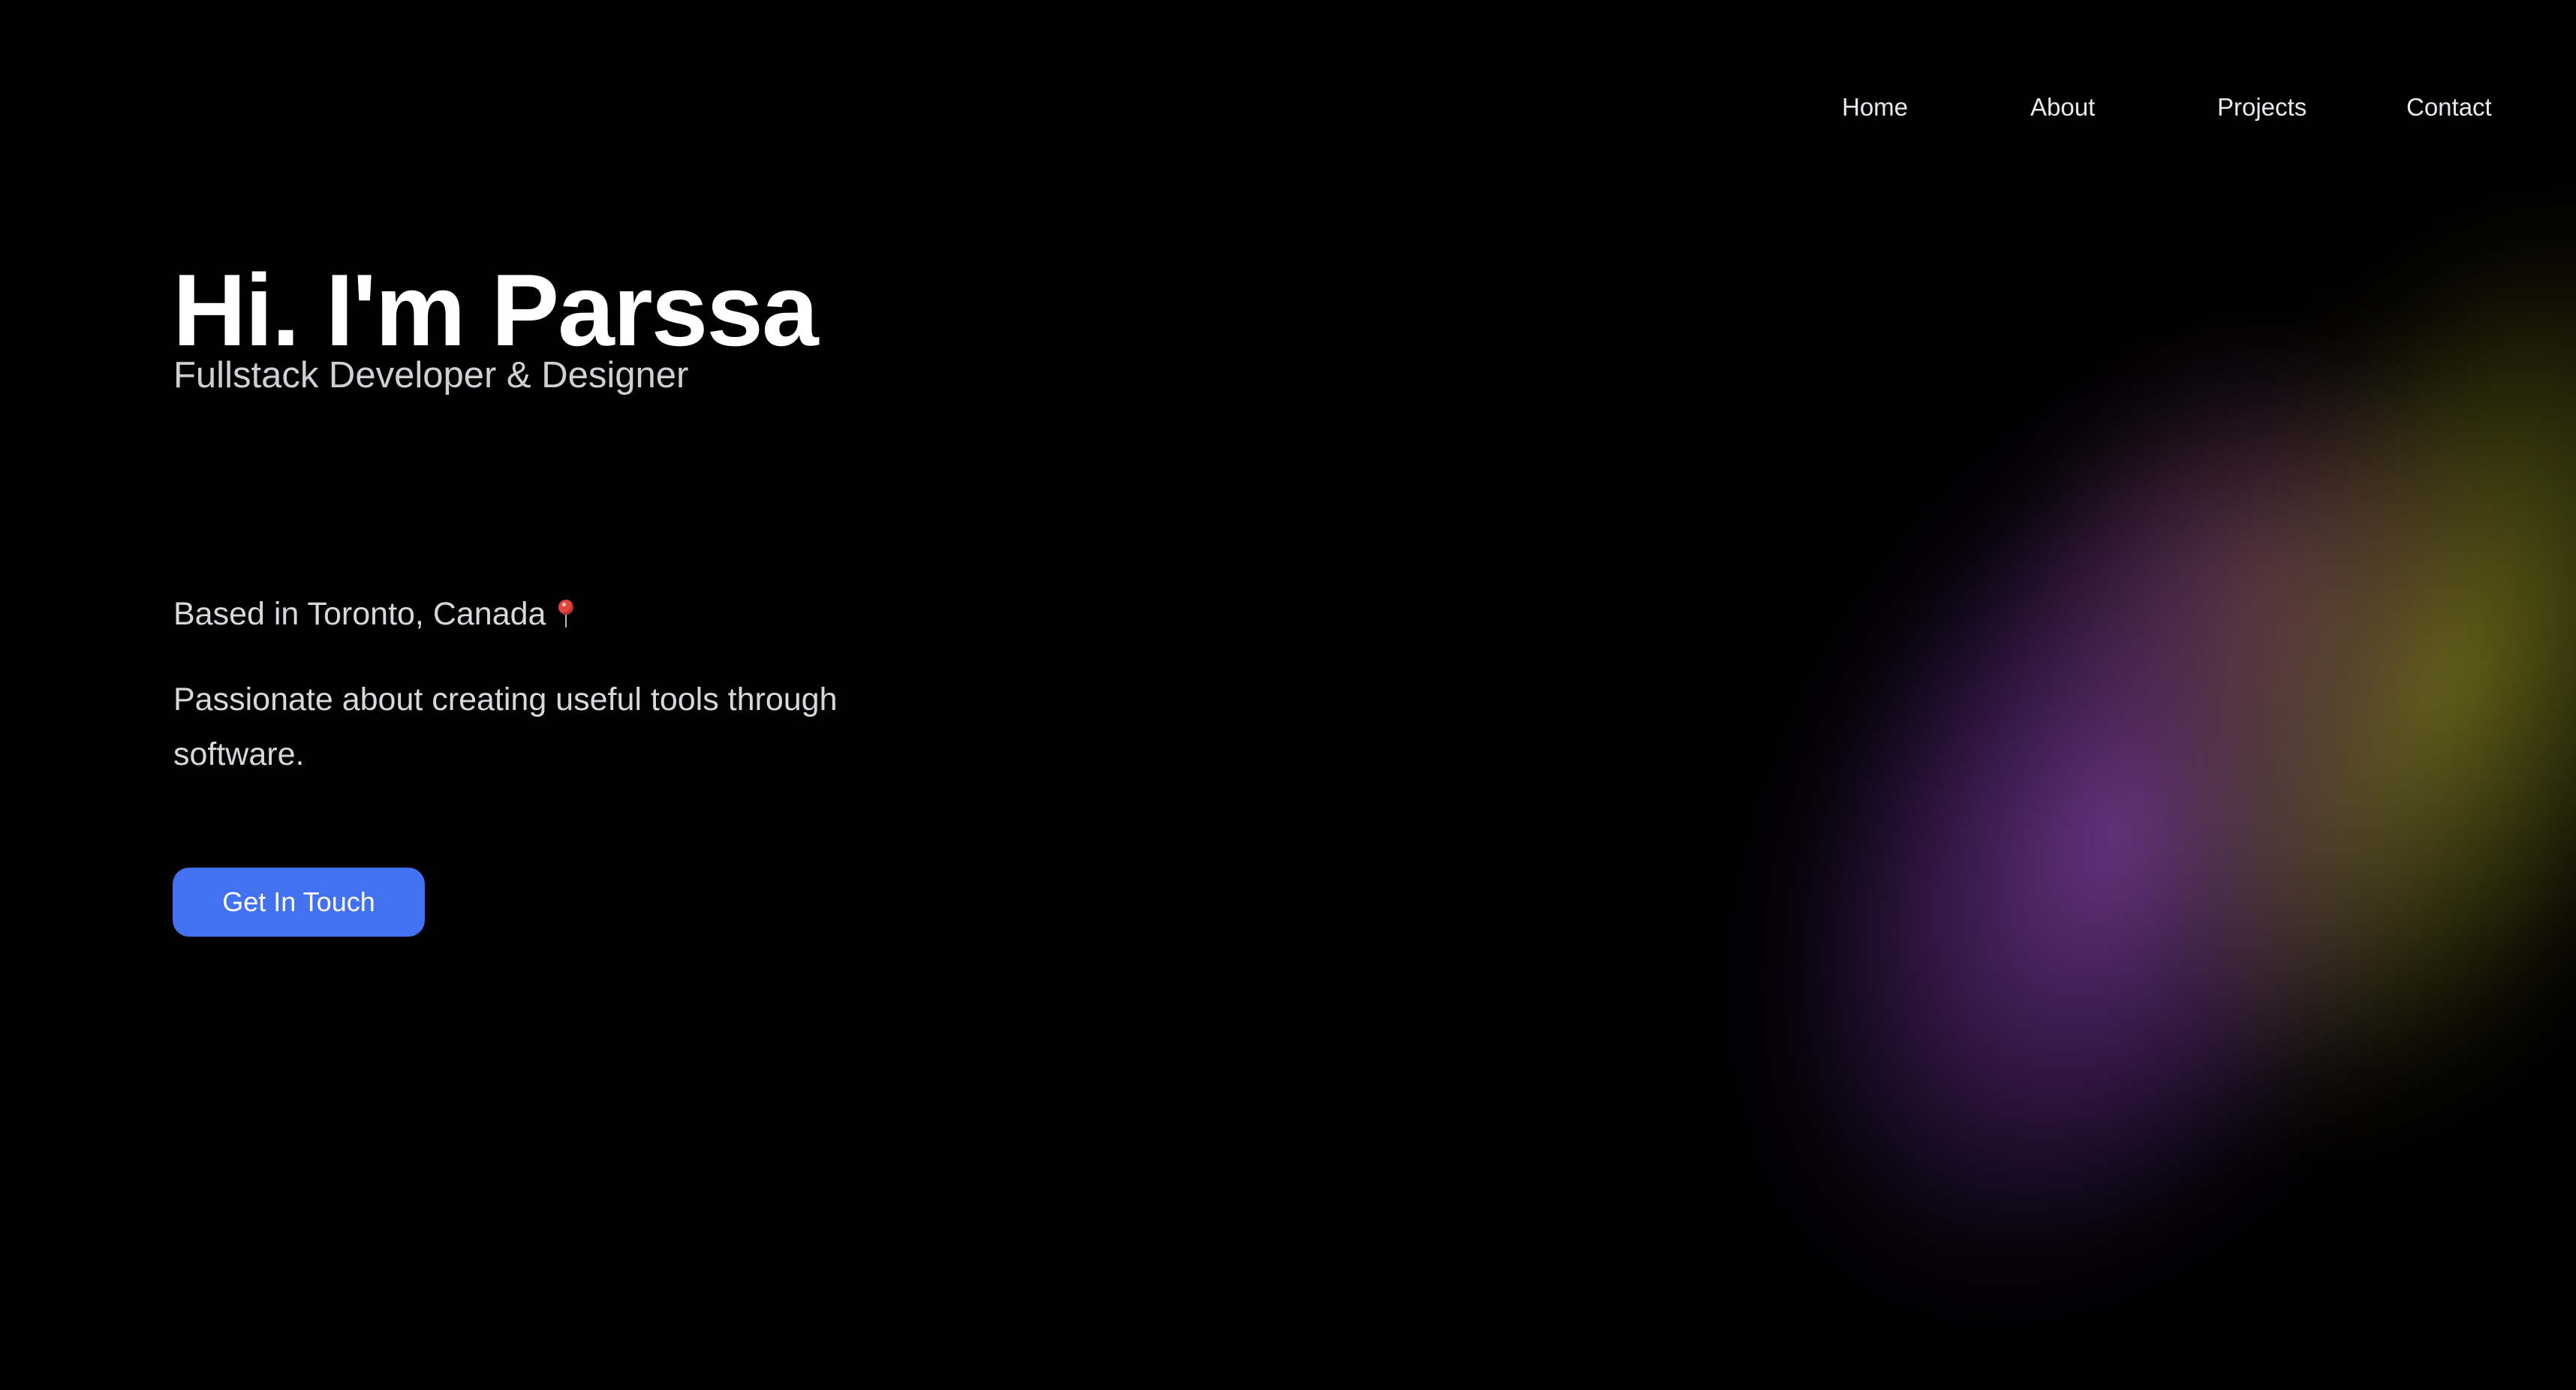  I want to click on nav-link-contact: Contact, so click(2449, 107).